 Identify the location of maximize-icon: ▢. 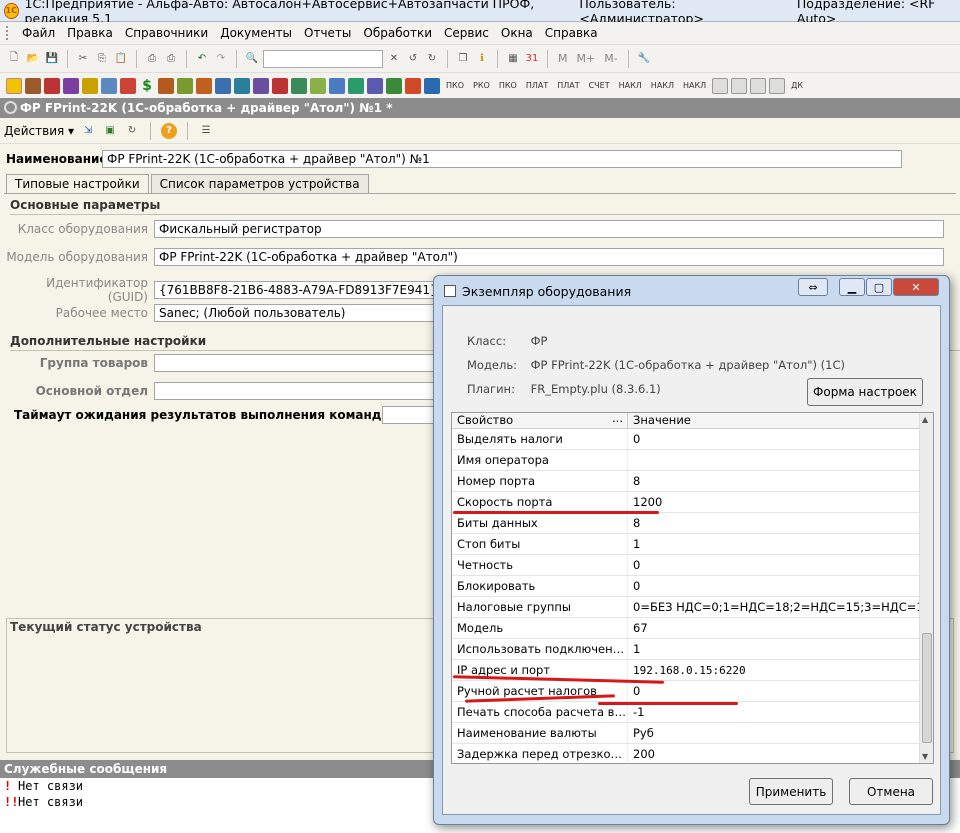
(879, 287).